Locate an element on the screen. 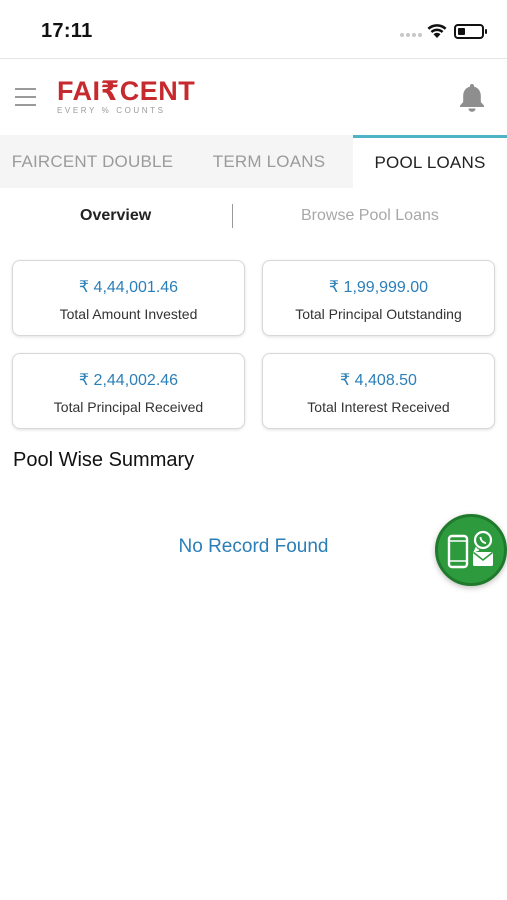 This screenshot has height=900, width=507. card-label: Total Interest Received is located at coordinates (378, 407).